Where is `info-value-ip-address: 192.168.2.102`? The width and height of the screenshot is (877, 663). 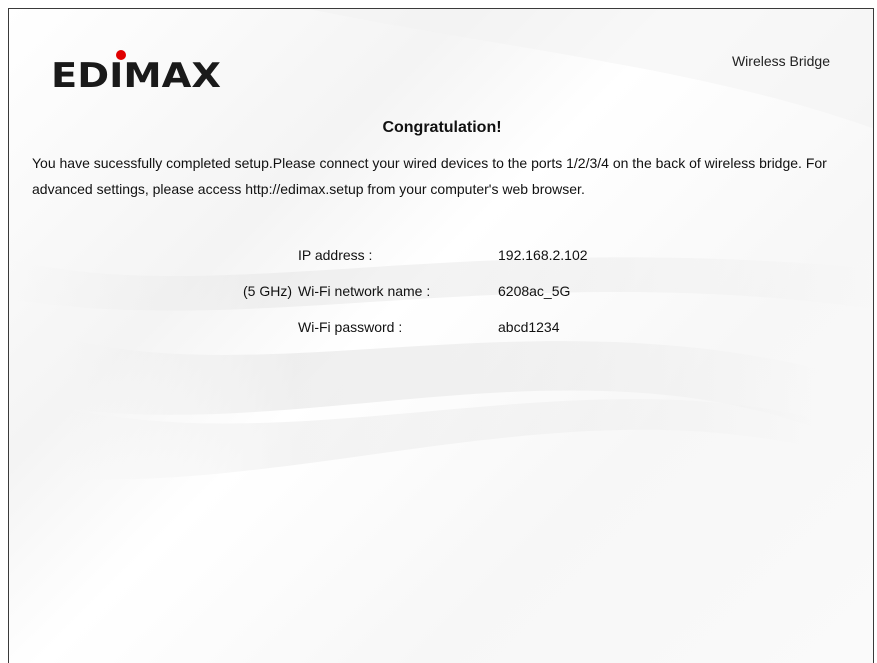
info-value-ip-address: 192.168.2.102 is located at coordinates (543, 255).